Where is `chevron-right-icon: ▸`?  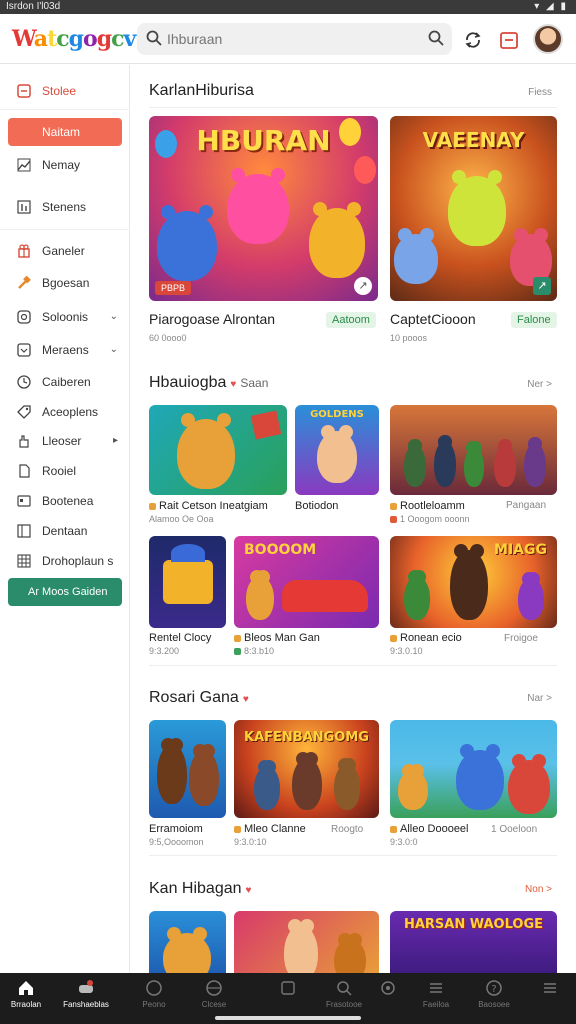 chevron-right-icon: ▸ is located at coordinates (115, 441).